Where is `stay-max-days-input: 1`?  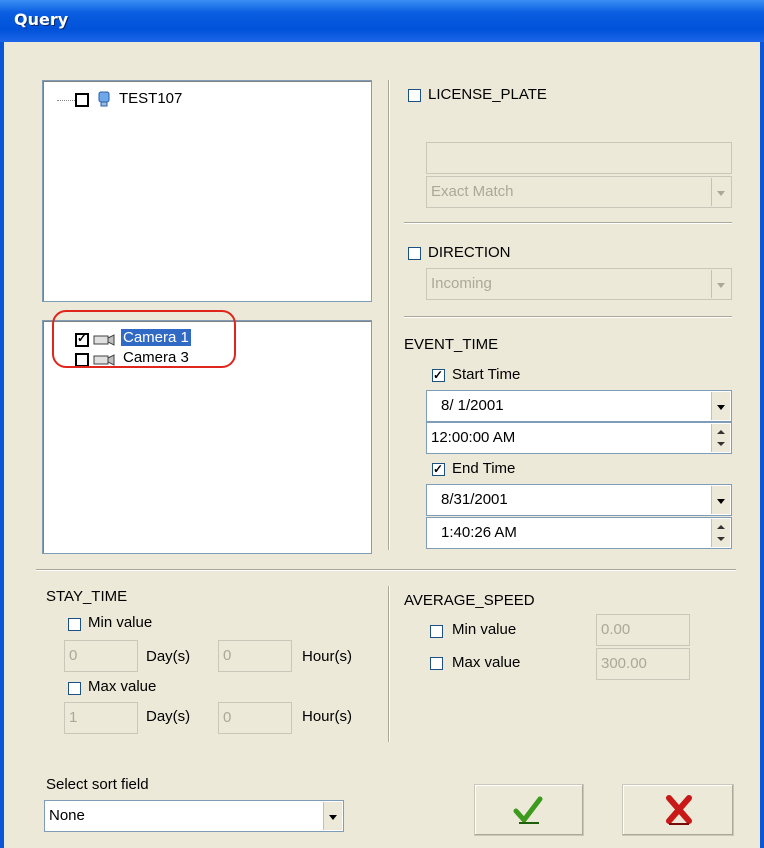
stay-max-days-input: 1 is located at coordinates (101, 718).